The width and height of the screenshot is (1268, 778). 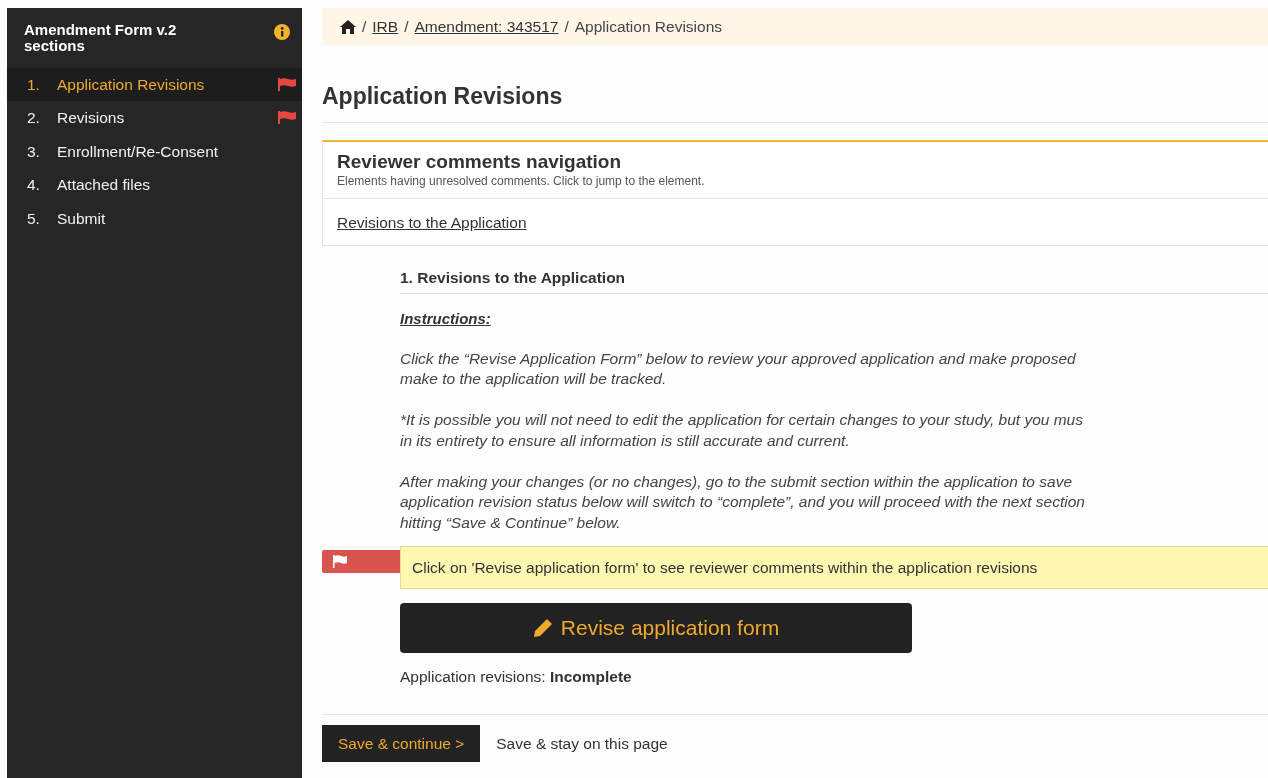 What do you see at coordinates (348, 26) in the screenshot?
I see `home-icon` at bounding box center [348, 26].